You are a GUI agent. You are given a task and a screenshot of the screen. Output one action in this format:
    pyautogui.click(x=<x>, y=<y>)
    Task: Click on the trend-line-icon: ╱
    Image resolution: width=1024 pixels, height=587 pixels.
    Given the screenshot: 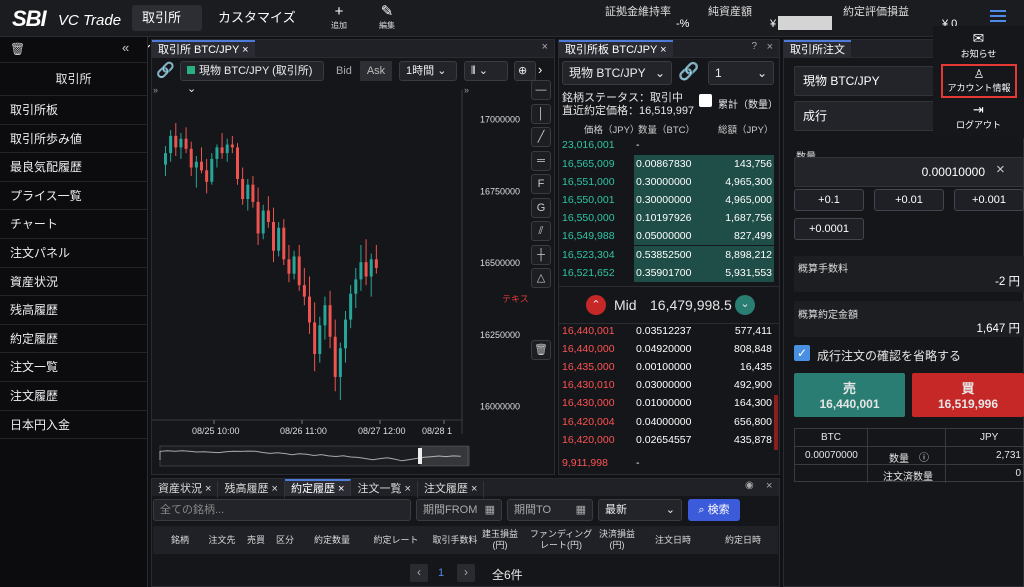 What is the action you would take?
    pyautogui.click(x=541, y=137)
    